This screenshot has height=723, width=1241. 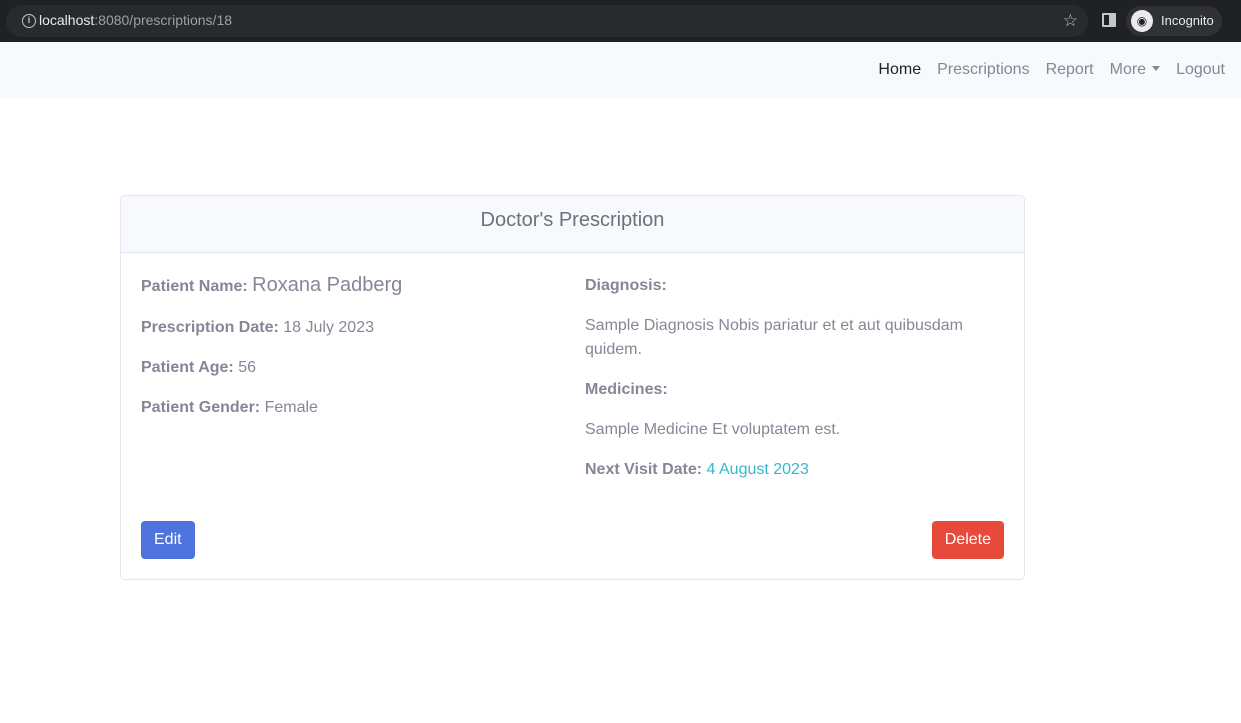 What do you see at coordinates (163, 20) in the screenshot?
I see `url-path: :8080/prescriptions/18` at bounding box center [163, 20].